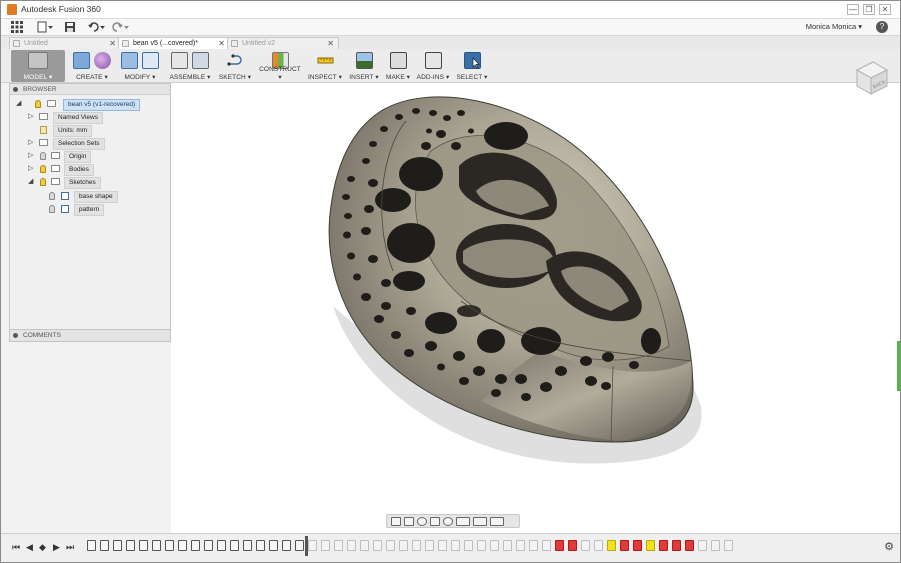 Image resolution: width=901 pixels, height=563 pixels. I want to click on tab-bean-v5: bean v5 (...covered)* ✕, so click(174, 43).